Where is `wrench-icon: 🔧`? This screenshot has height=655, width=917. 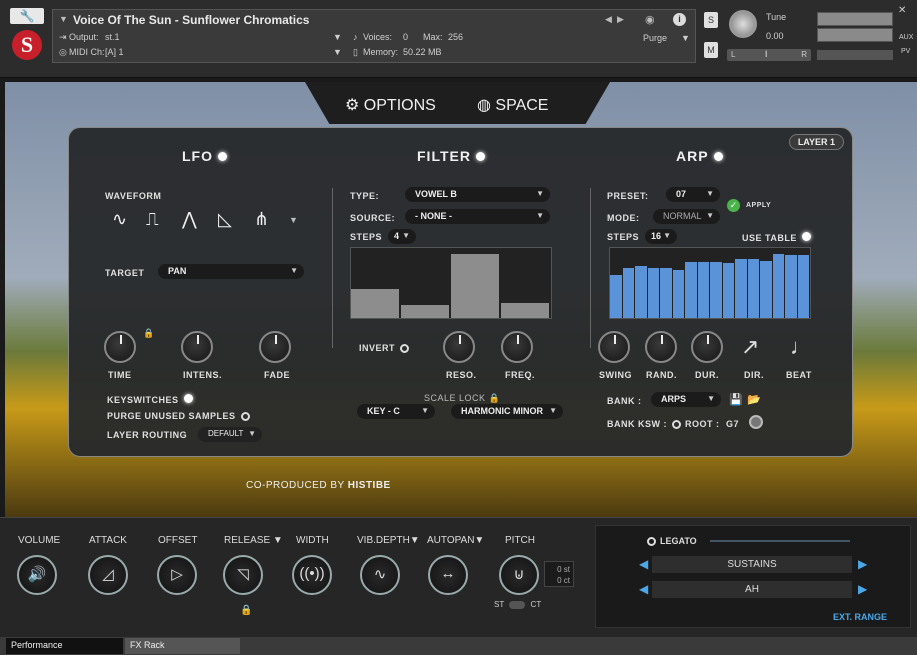
wrench-icon: 🔧 is located at coordinates (27, 16).